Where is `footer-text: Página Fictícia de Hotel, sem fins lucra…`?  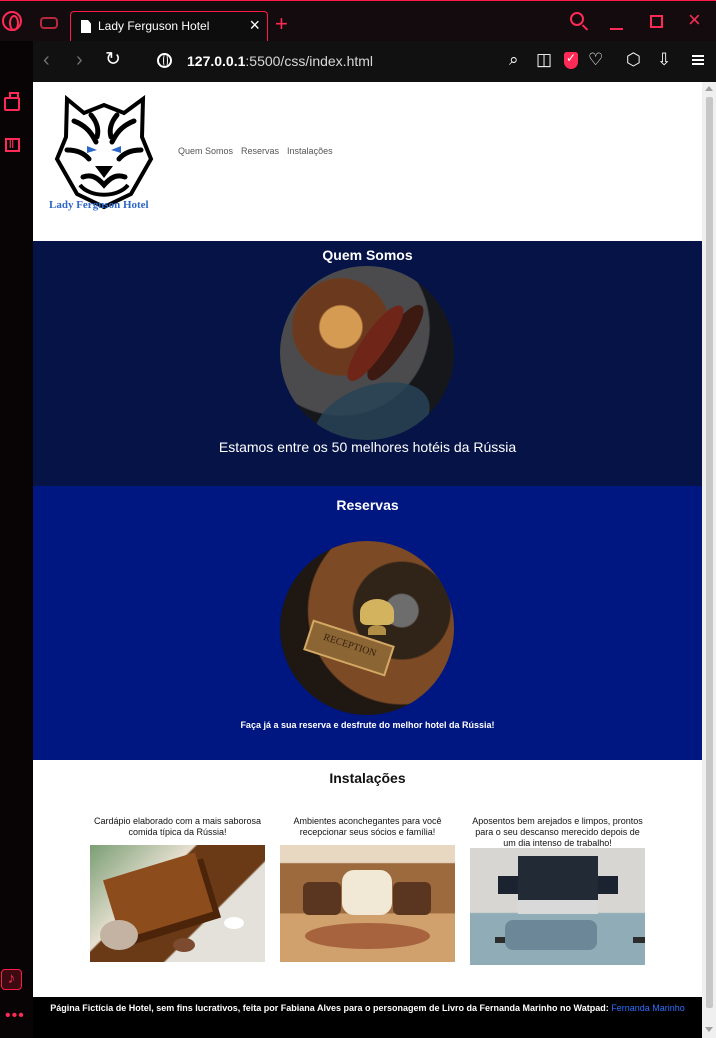
footer-text: Página Fictícia de Hotel, sem fins lucra… is located at coordinates (331, 1008).